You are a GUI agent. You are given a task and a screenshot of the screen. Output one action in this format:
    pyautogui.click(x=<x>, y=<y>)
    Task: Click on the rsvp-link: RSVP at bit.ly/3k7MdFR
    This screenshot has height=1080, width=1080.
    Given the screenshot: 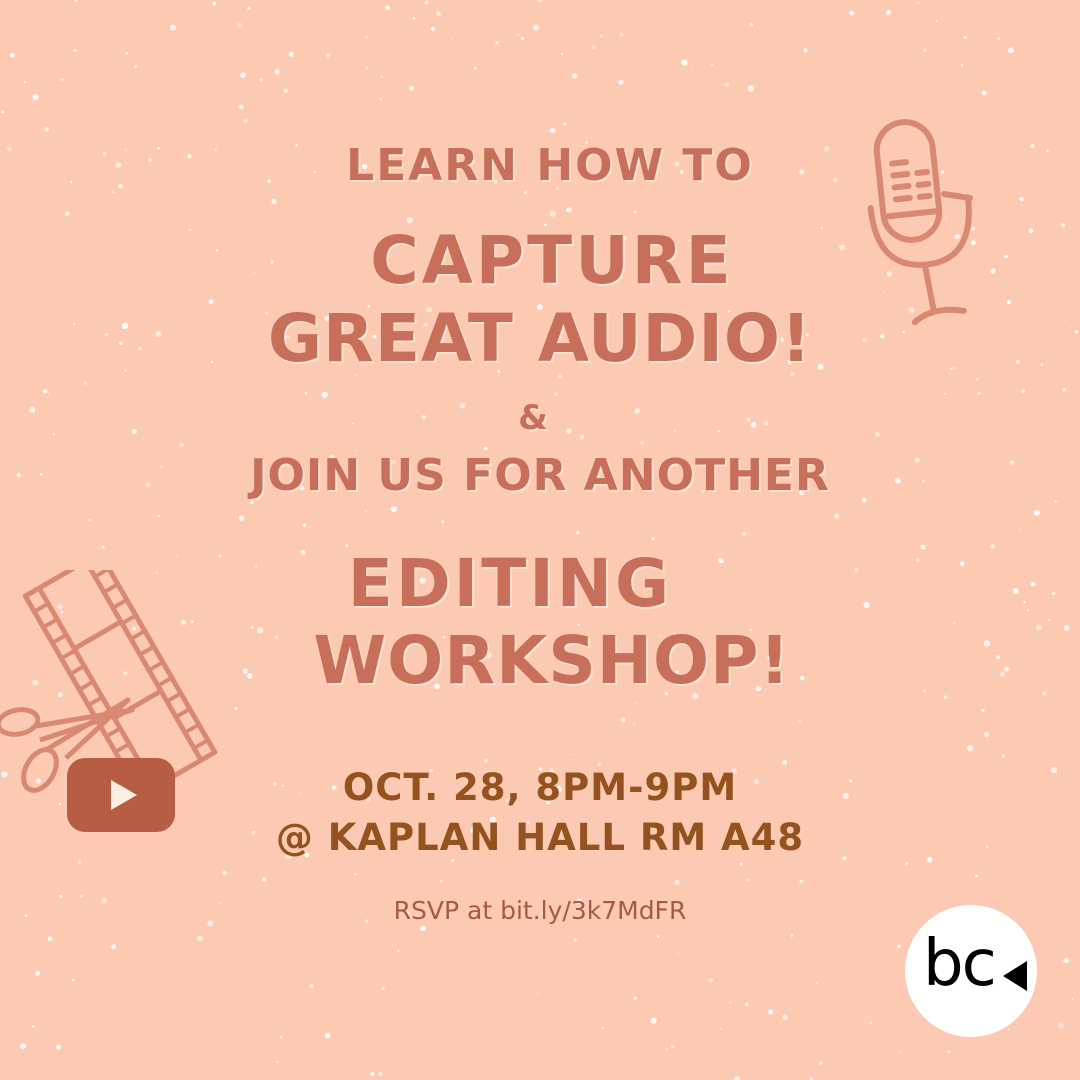 What is the action you would take?
    pyautogui.click(x=540, y=910)
    